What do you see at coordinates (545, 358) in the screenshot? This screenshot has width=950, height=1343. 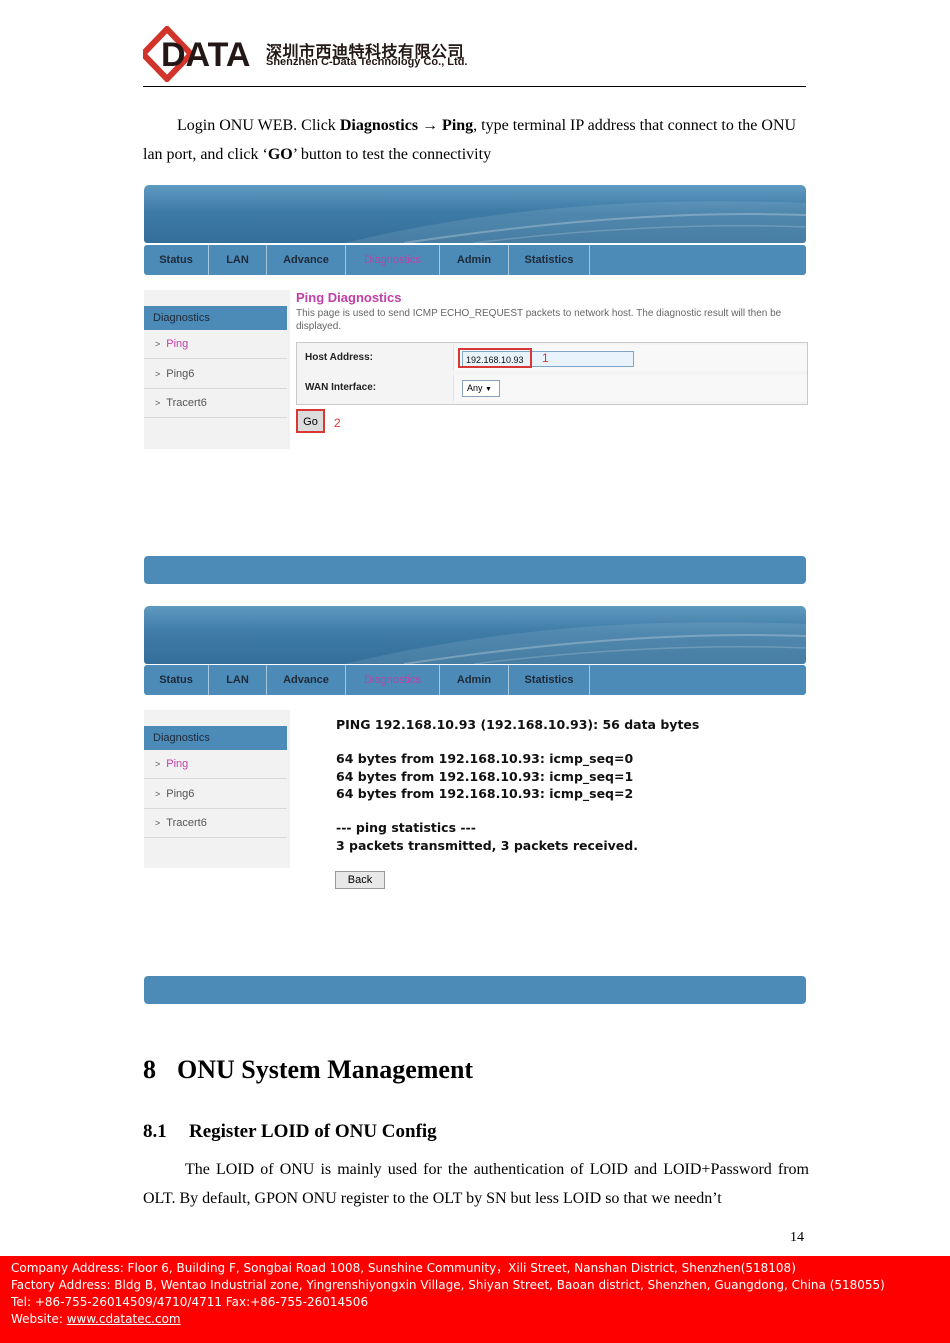 I see `marker-1: 1` at bounding box center [545, 358].